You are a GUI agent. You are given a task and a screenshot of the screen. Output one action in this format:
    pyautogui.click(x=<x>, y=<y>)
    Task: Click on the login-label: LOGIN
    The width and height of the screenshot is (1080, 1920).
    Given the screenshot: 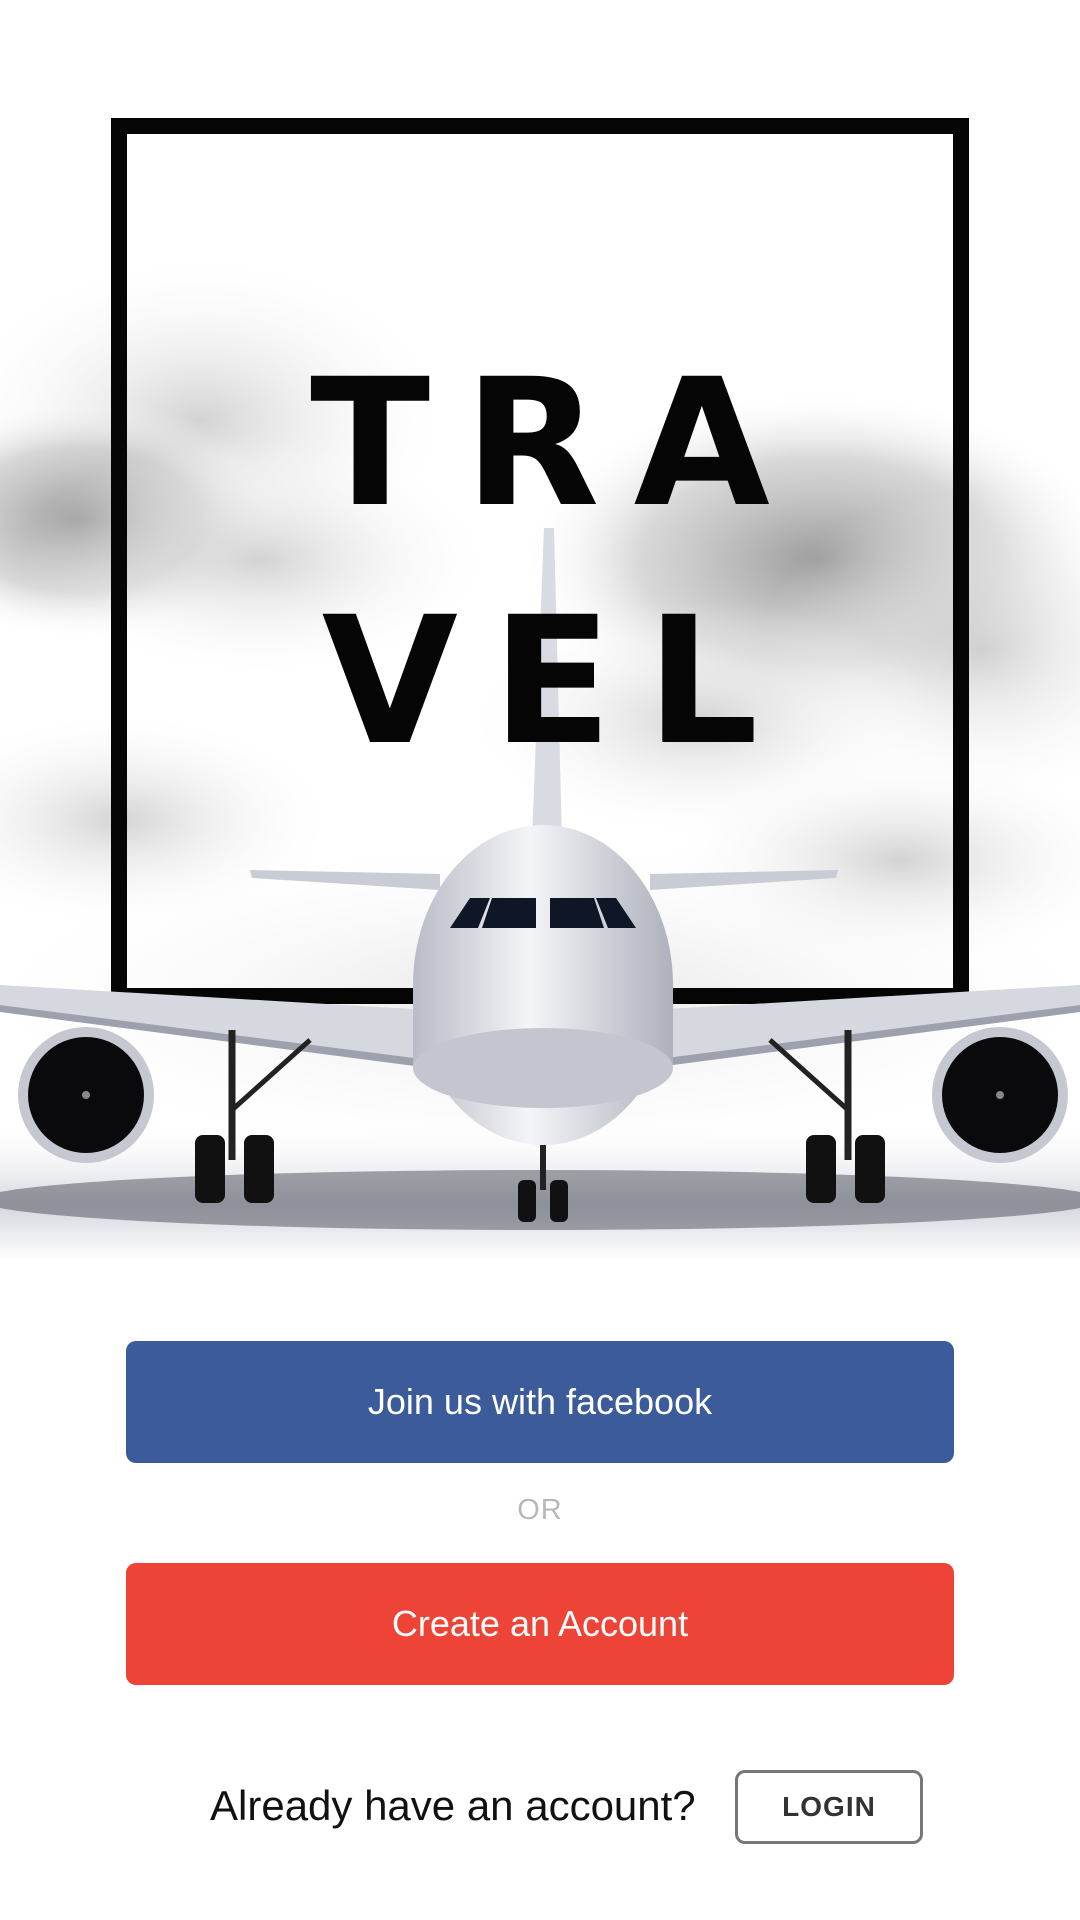 What is the action you would take?
    pyautogui.click(x=829, y=1806)
    